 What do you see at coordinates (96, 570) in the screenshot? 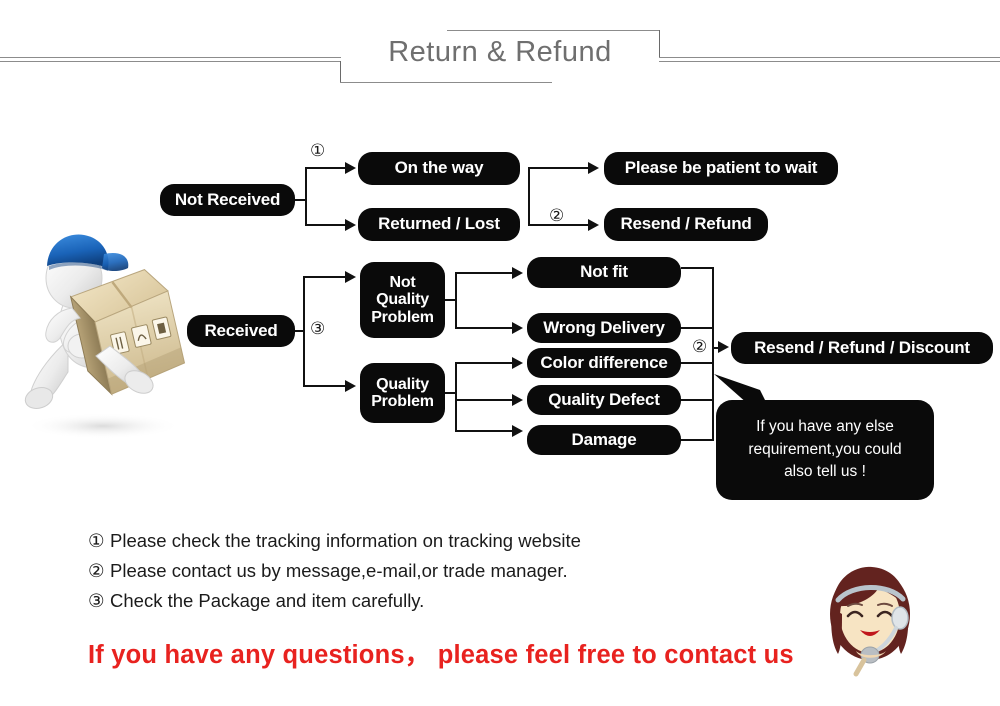
I see `note-marker-2: ②` at bounding box center [96, 570].